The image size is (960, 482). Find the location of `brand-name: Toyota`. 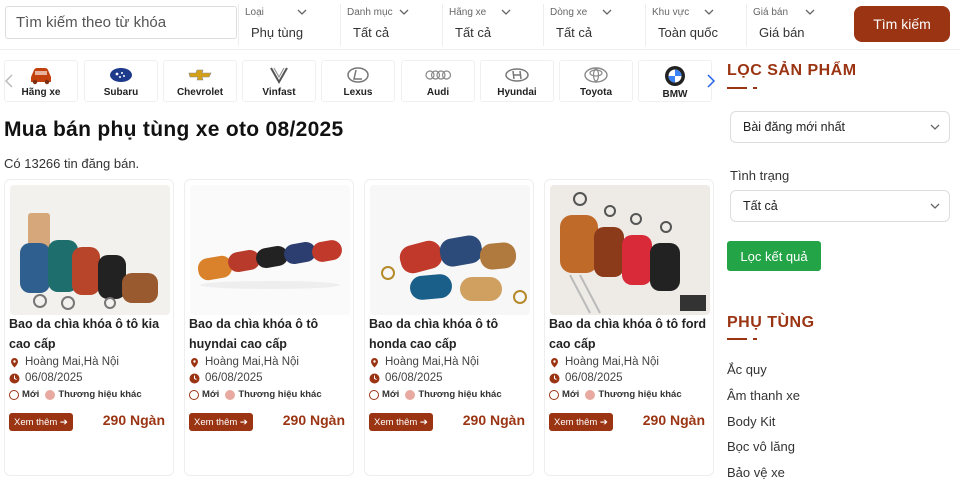

brand-name: Toyota is located at coordinates (596, 92).